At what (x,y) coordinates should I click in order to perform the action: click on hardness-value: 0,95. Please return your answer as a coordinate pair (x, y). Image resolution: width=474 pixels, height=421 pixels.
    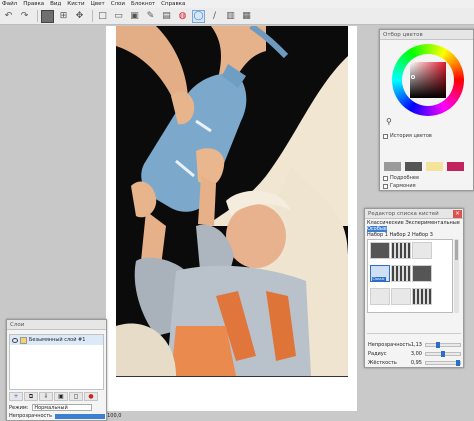
    Looking at the image, I should click on (414, 363).